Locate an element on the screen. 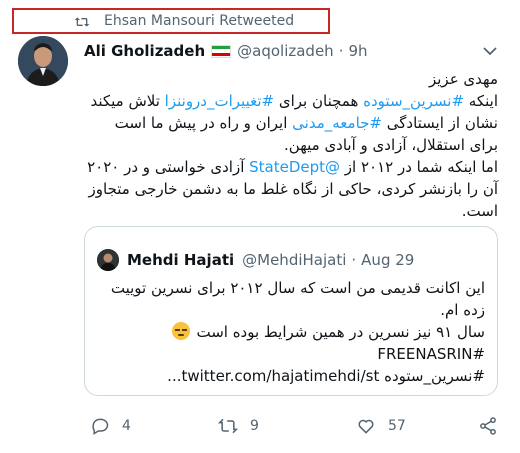  retweet-label: Ehsan Mansouri Retweeted is located at coordinates (199, 21).